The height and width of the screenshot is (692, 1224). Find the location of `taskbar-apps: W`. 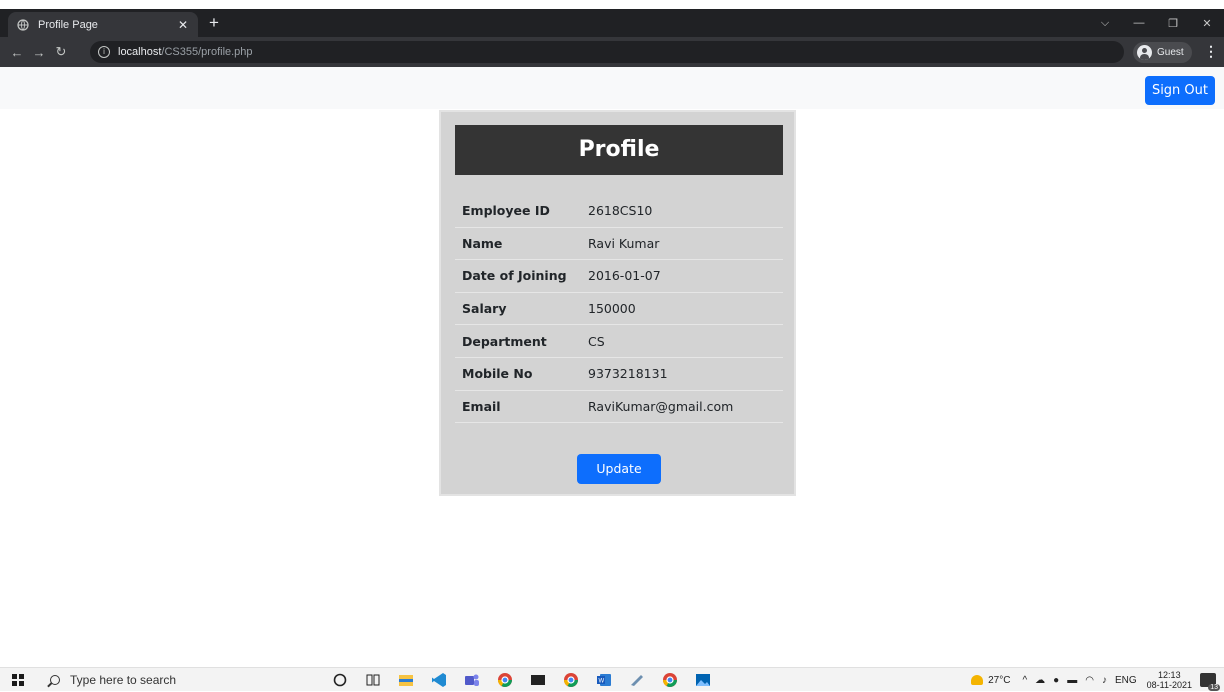

taskbar-apps: W is located at coordinates (528, 680).